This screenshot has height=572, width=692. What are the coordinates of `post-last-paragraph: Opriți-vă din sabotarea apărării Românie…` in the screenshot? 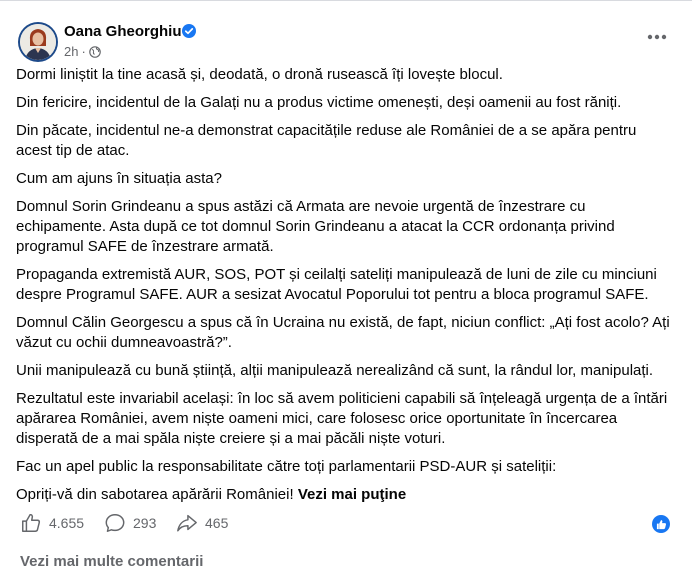 It's located at (344, 495).